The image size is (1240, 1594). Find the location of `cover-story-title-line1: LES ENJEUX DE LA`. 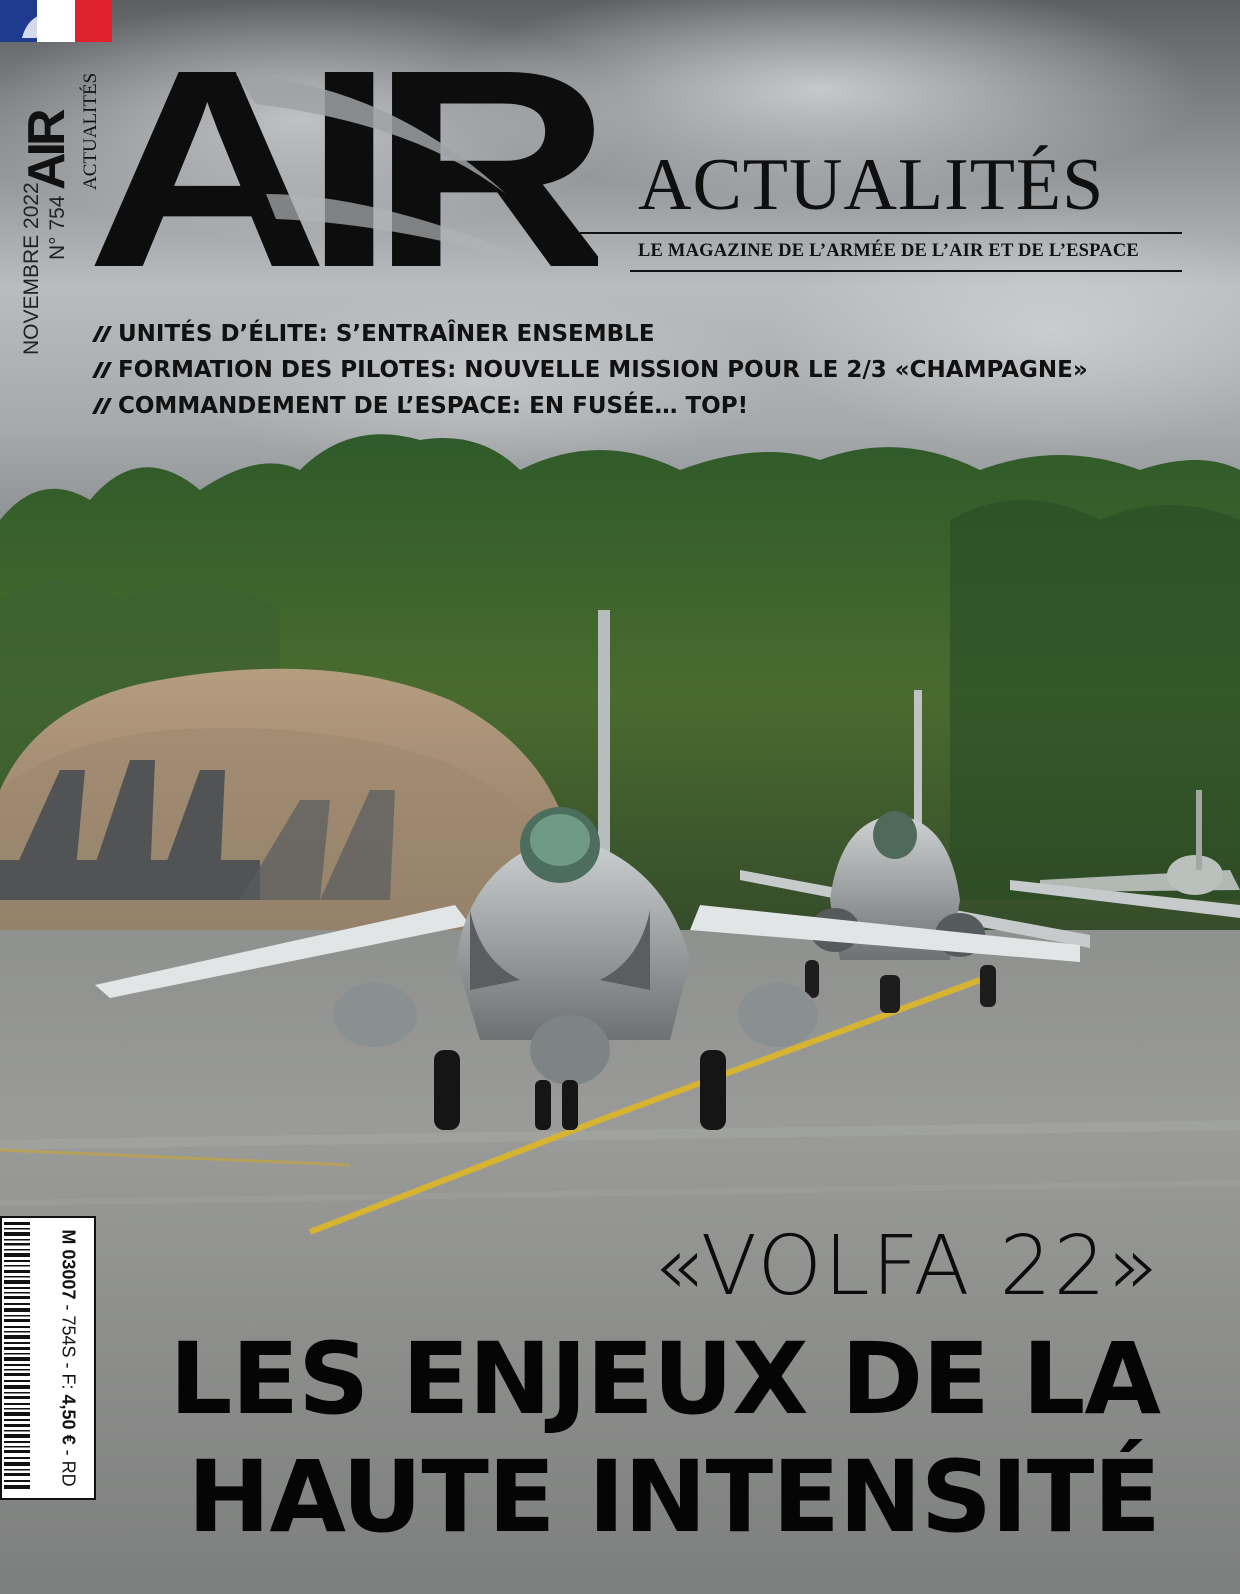

cover-story-title-line1: LES ENJEUX DE LA is located at coordinates (665, 1379).